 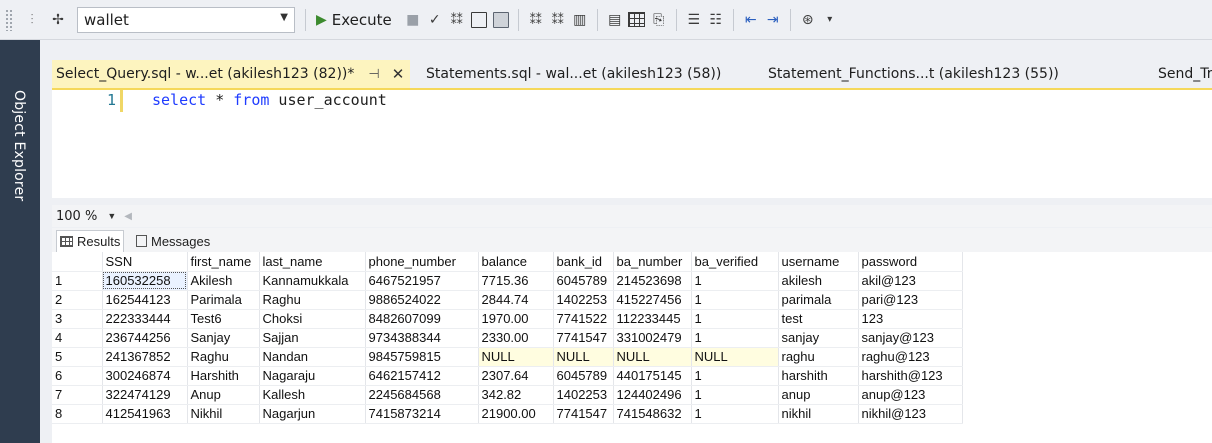 What do you see at coordinates (910, 395) in the screenshot?
I see `table-cell: anup@123` at bounding box center [910, 395].